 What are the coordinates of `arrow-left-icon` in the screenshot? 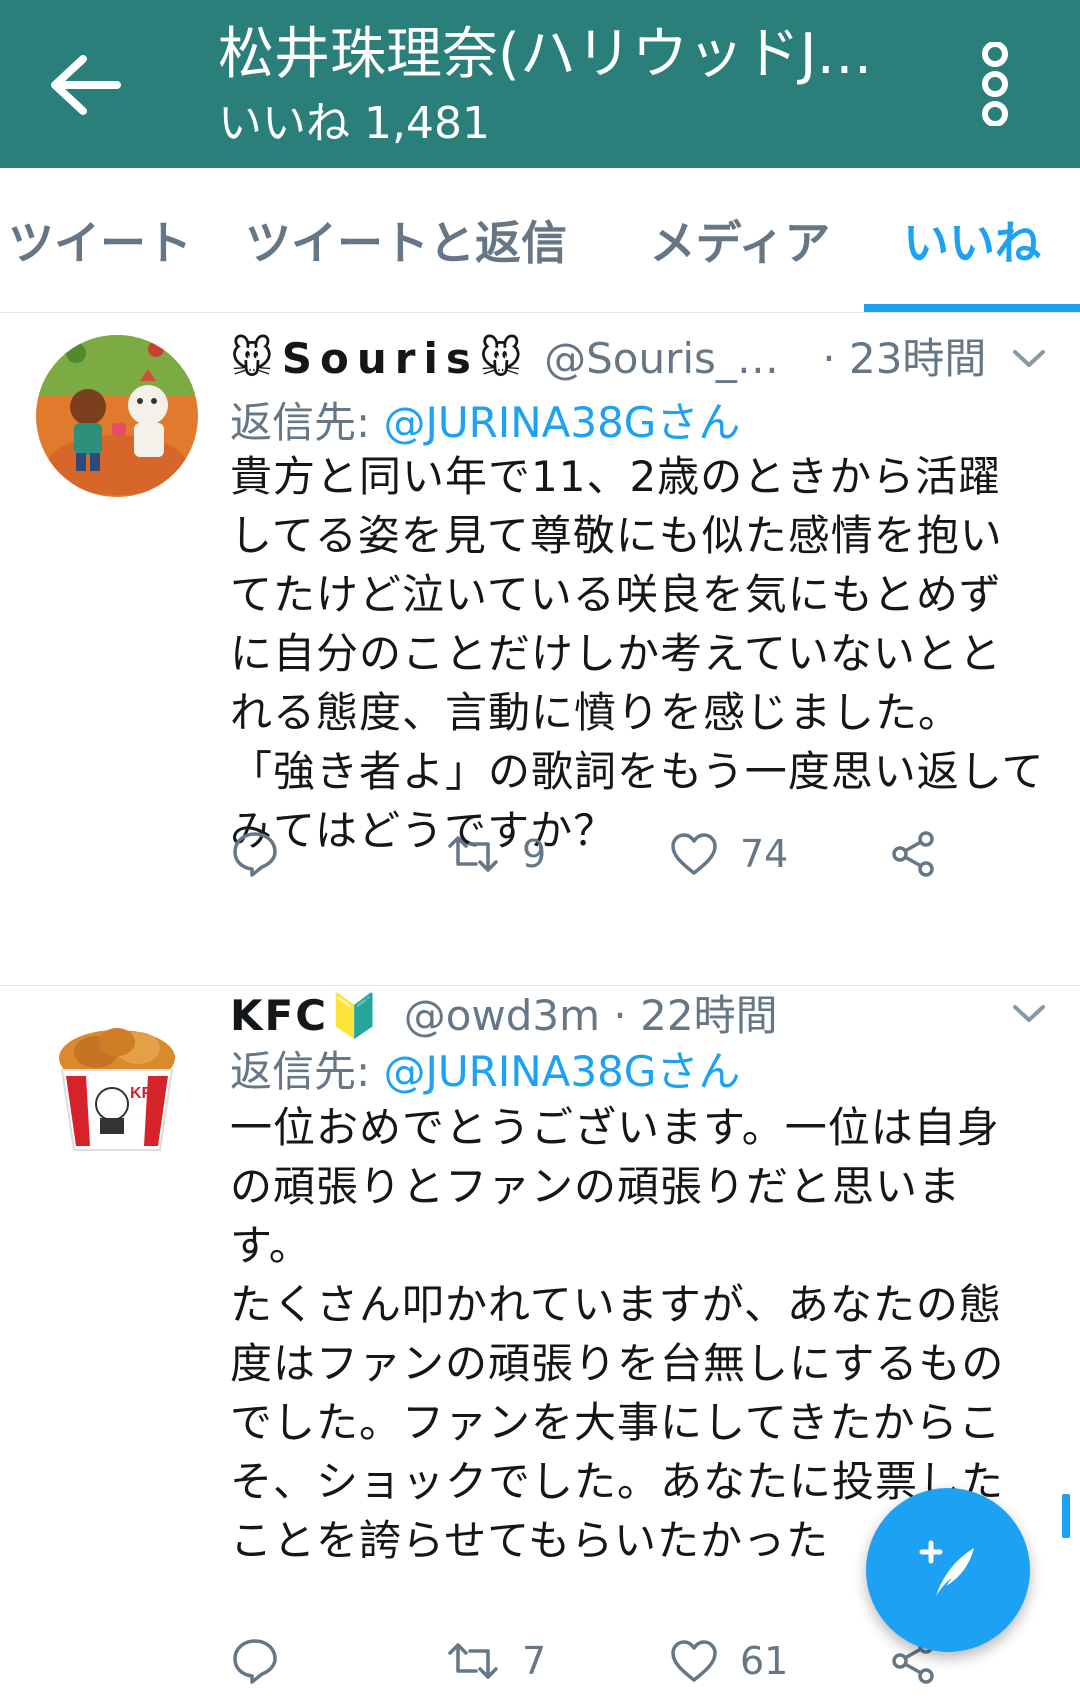 It's located at (86, 85).